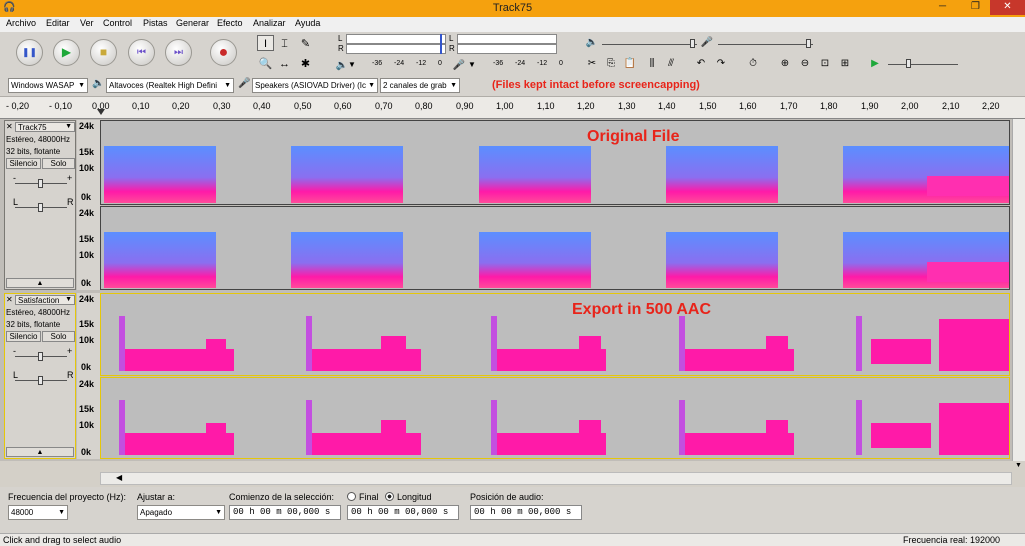  Describe the element at coordinates (178, 52) in the screenshot. I see `skip-to-end-button: ⏭` at that location.